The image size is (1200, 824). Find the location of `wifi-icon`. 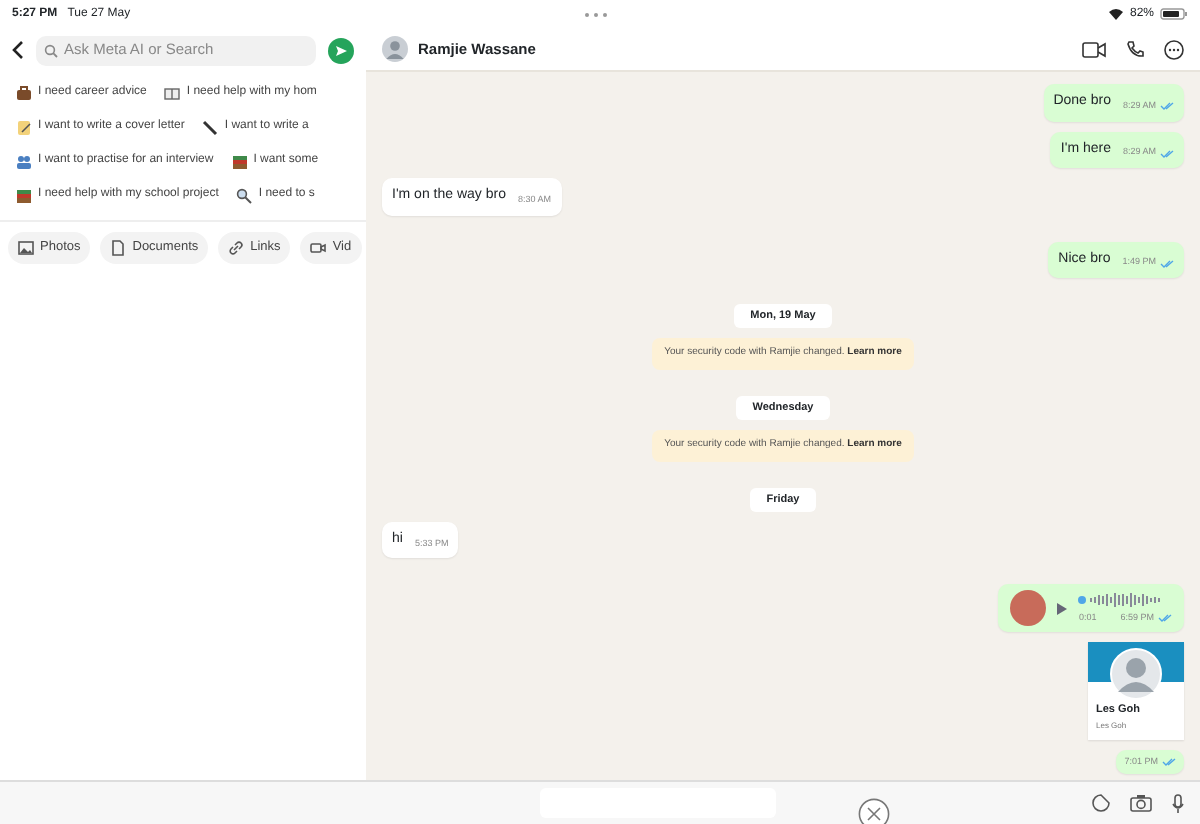

wifi-icon is located at coordinates (1115, 14).